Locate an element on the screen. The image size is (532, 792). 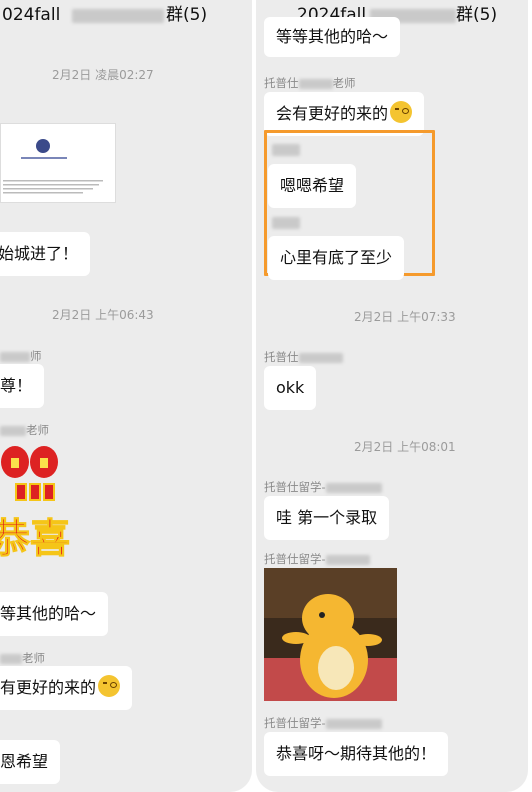
sender-name: 托普仕 is located at coordinates (303, 357).